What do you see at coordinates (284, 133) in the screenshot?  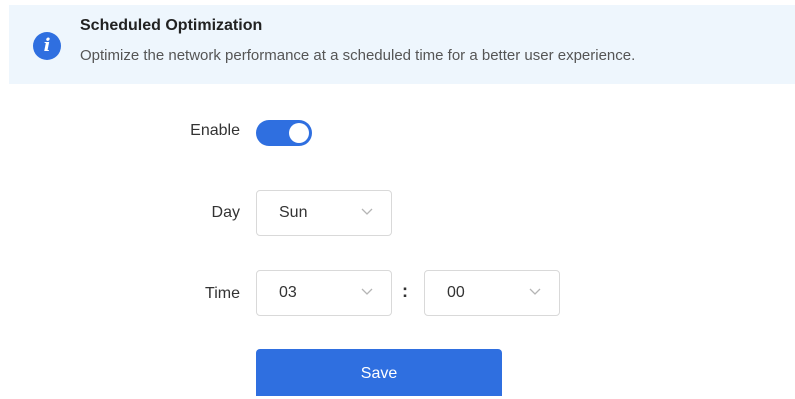 I see `enable-toggle` at bounding box center [284, 133].